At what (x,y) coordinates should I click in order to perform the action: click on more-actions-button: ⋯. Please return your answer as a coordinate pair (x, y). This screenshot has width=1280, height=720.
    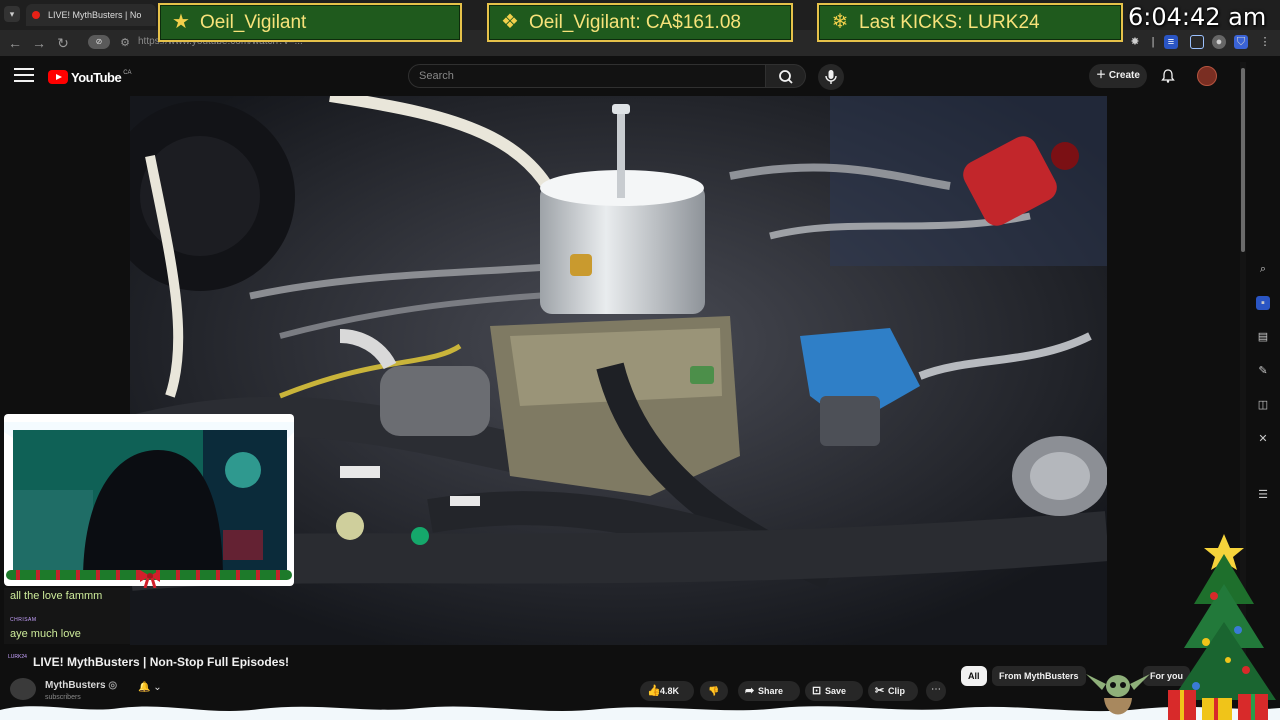
    Looking at the image, I should click on (936, 691).